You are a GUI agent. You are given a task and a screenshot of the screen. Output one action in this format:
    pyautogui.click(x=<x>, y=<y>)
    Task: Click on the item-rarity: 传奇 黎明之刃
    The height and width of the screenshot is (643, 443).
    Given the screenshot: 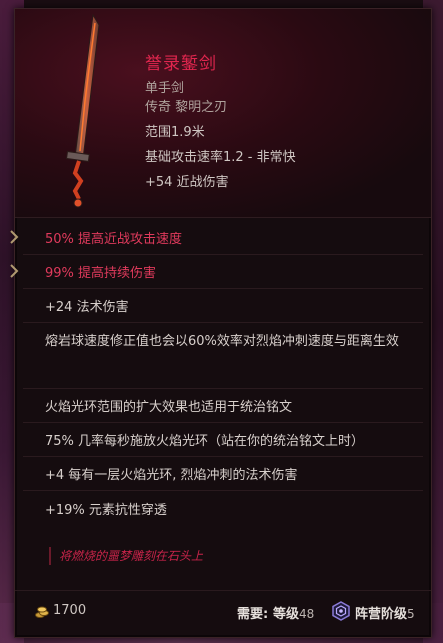 What is the action you would take?
    pyautogui.click(x=186, y=107)
    